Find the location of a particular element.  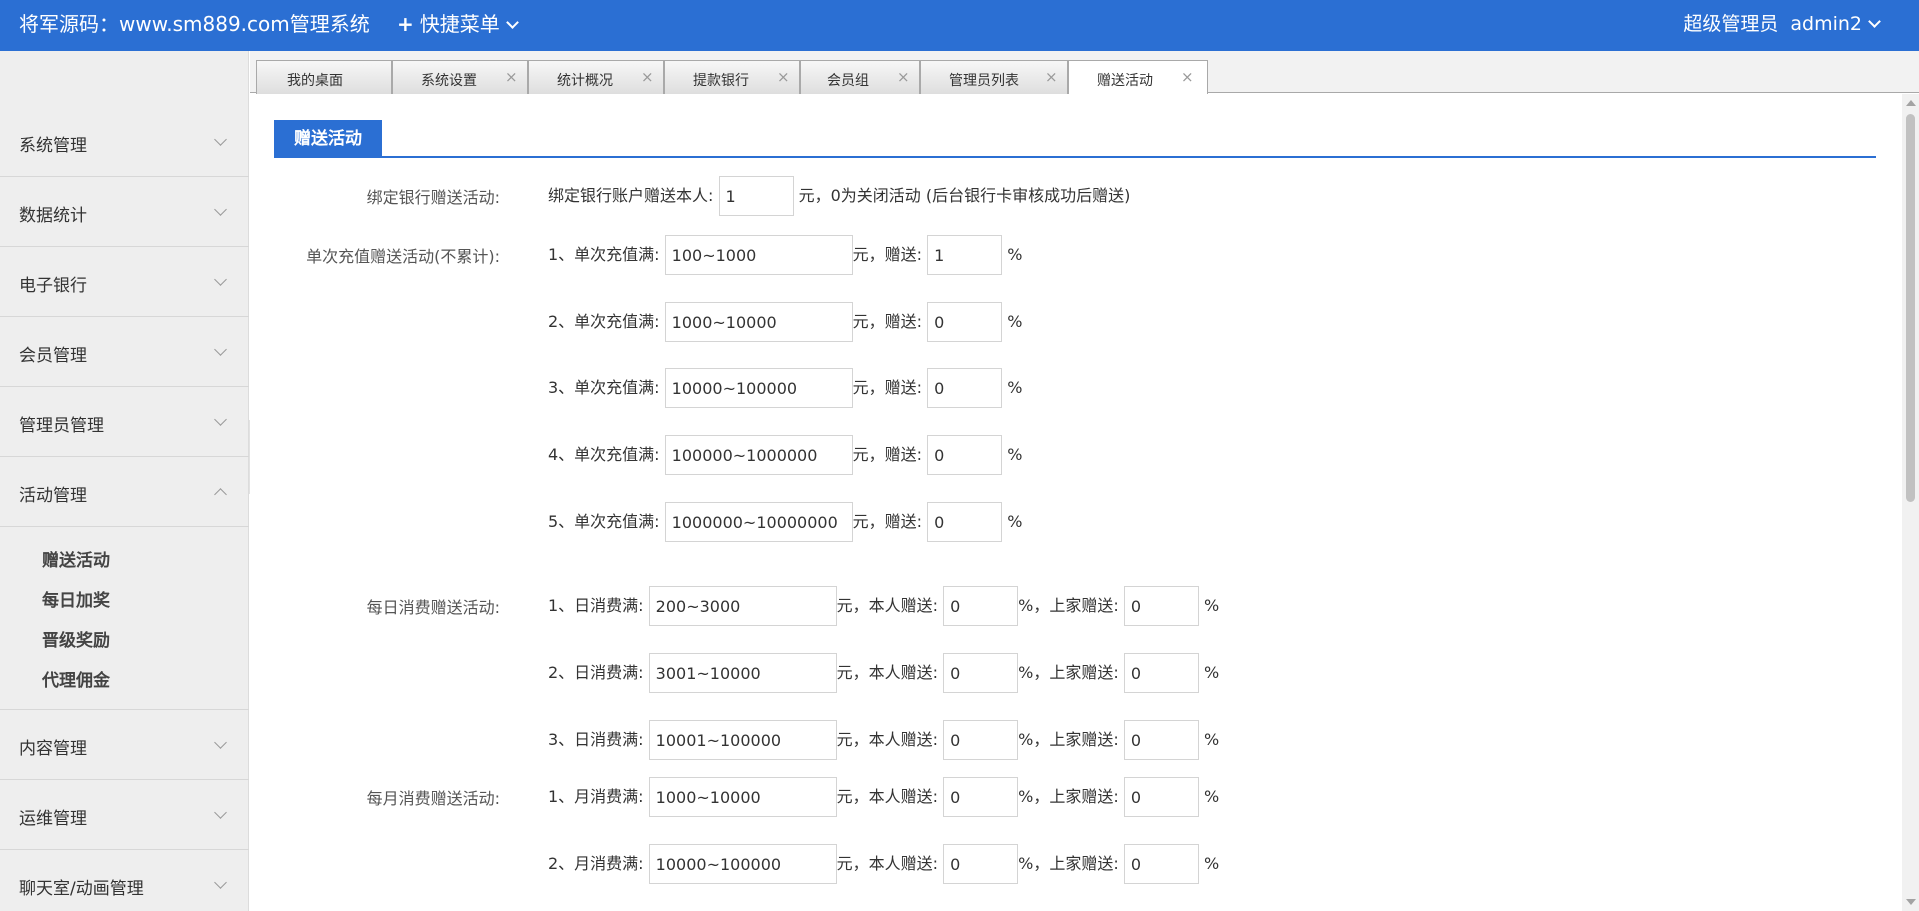

row-prefix: 2、单次充值满: is located at coordinates (604, 321).